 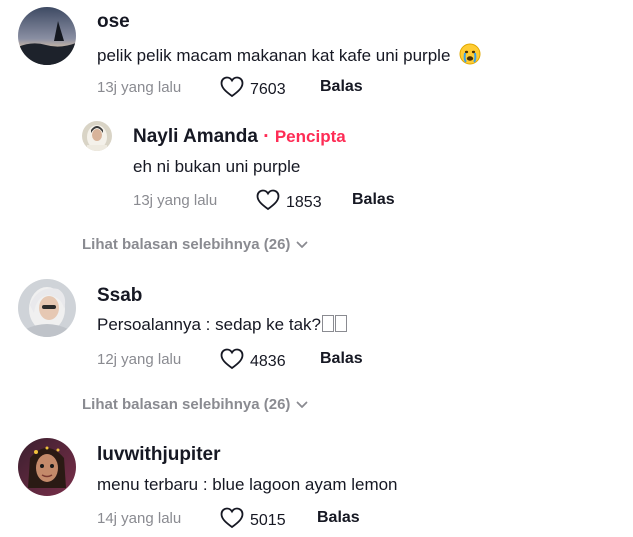 I want to click on like-button: 5015, so click(x=253, y=520).